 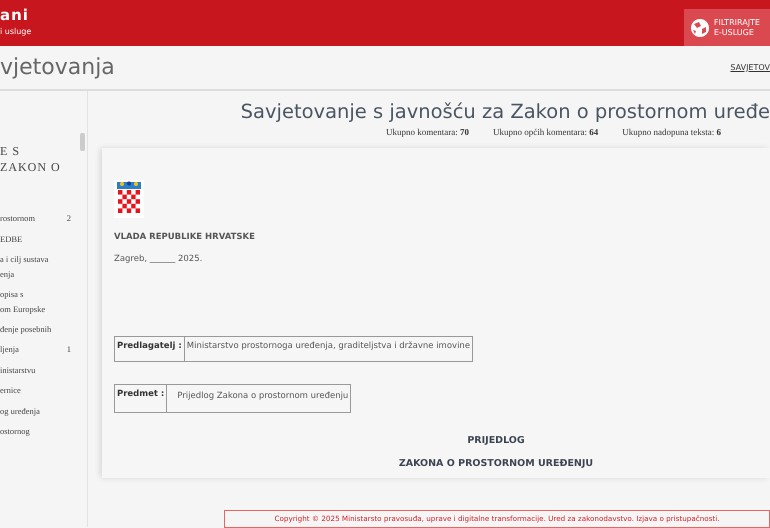 What do you see at coordinates (496, 440) in the screenshot?
I see `document-heading: PRIJEDLOG` at bounding box center [496, 440].